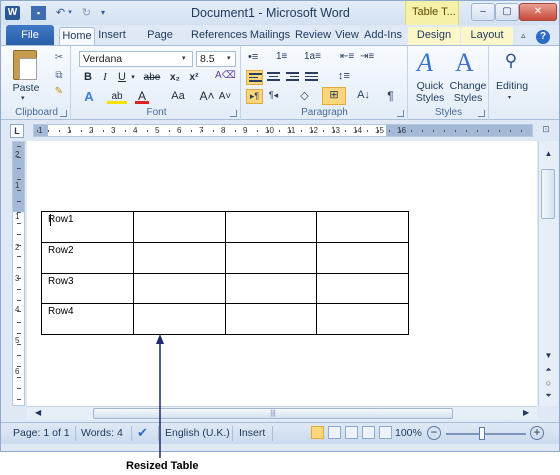 The height and width of the screenshot is (475, 560). I want to click on tab-design: Design, so click(434, 36).